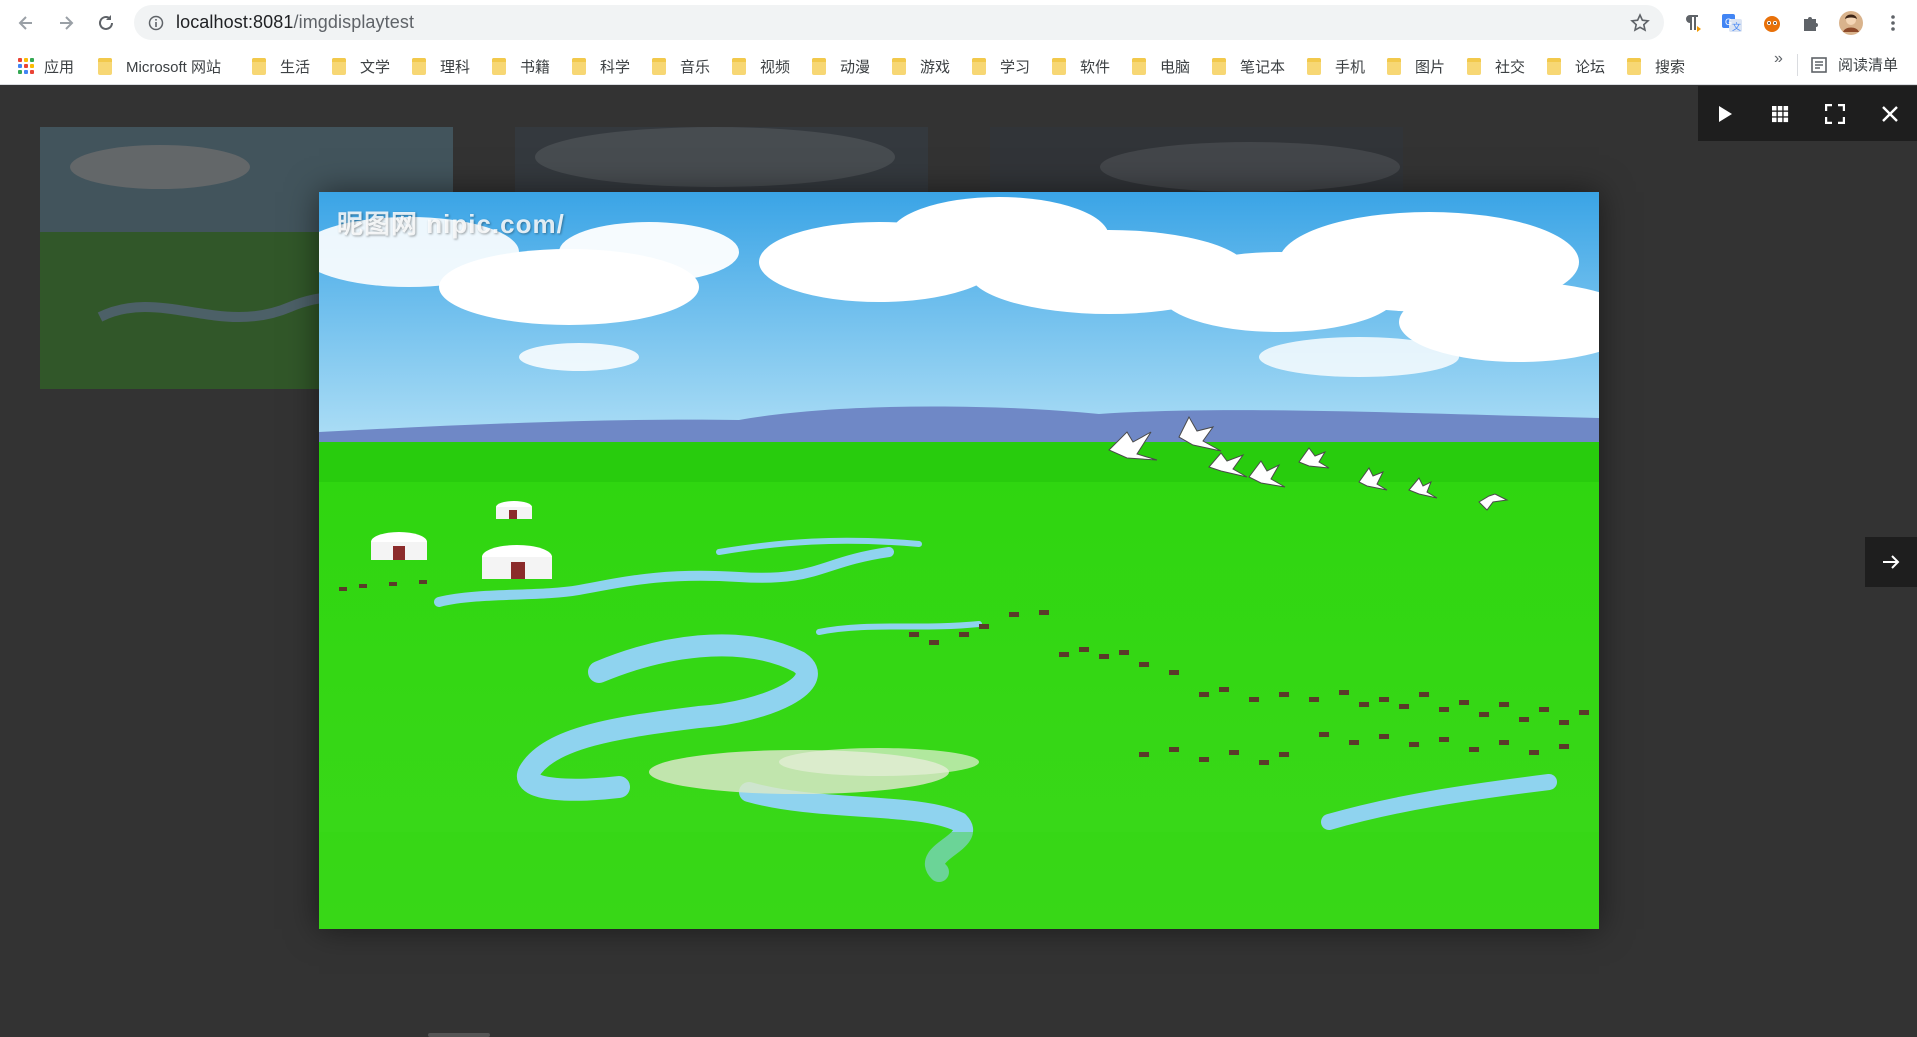  Describe the element at coordinates (354, 22) in the screenshot. I see `url-path: /imgdisplaytest` at that location.